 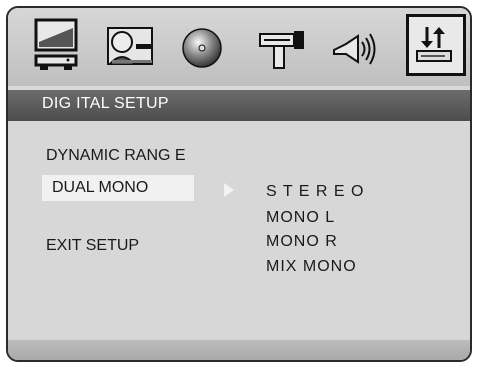 I want to click on disc-icon, so click(x=208, y=45).